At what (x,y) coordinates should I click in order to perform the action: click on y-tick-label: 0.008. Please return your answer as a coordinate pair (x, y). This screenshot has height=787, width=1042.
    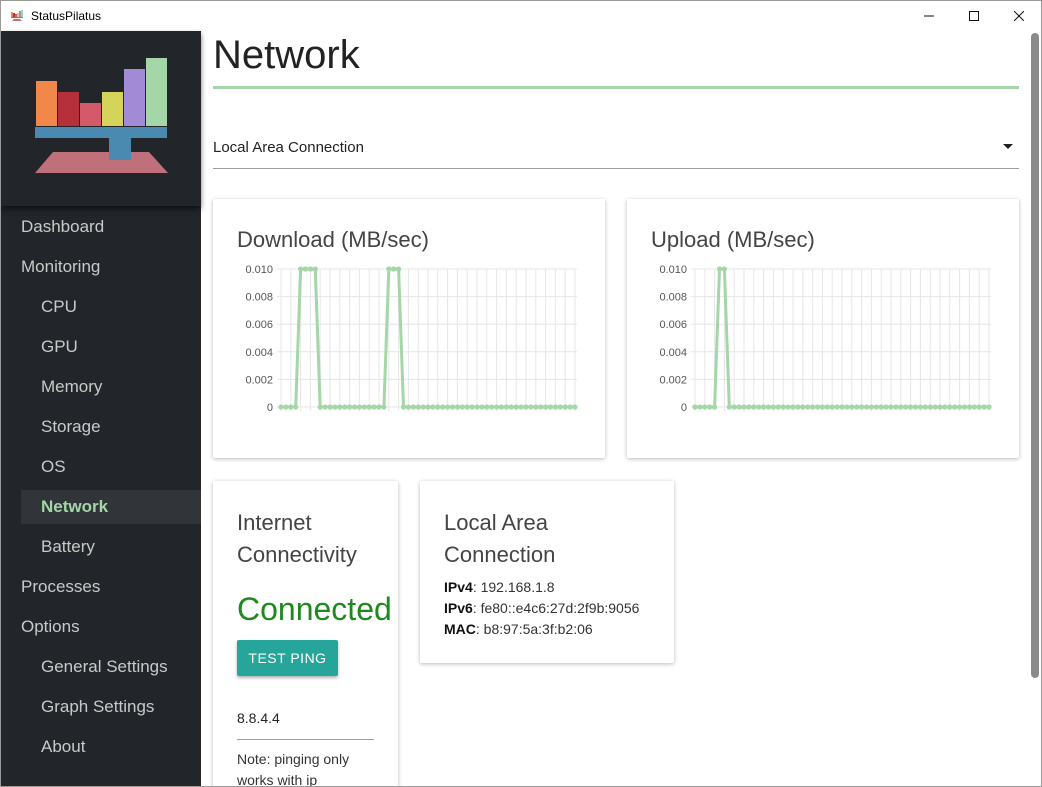
    Looking at the image, I should click on (673, 298).